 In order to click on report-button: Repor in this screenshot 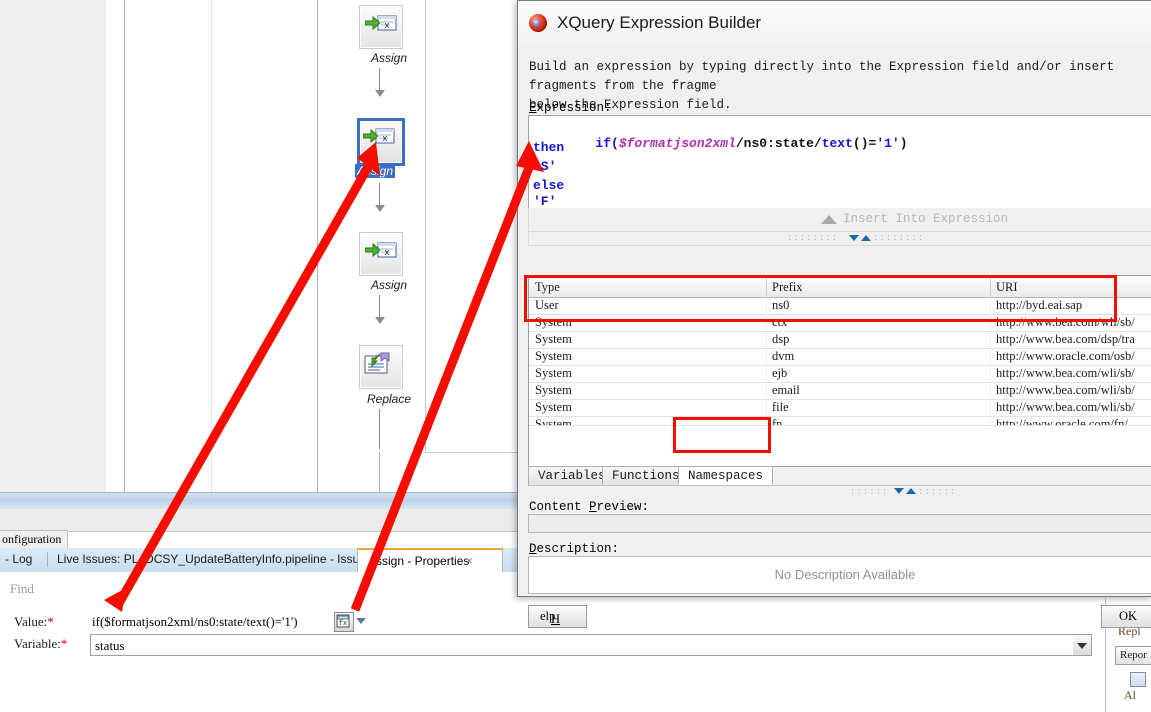, I will do `click(1133, 655)`.